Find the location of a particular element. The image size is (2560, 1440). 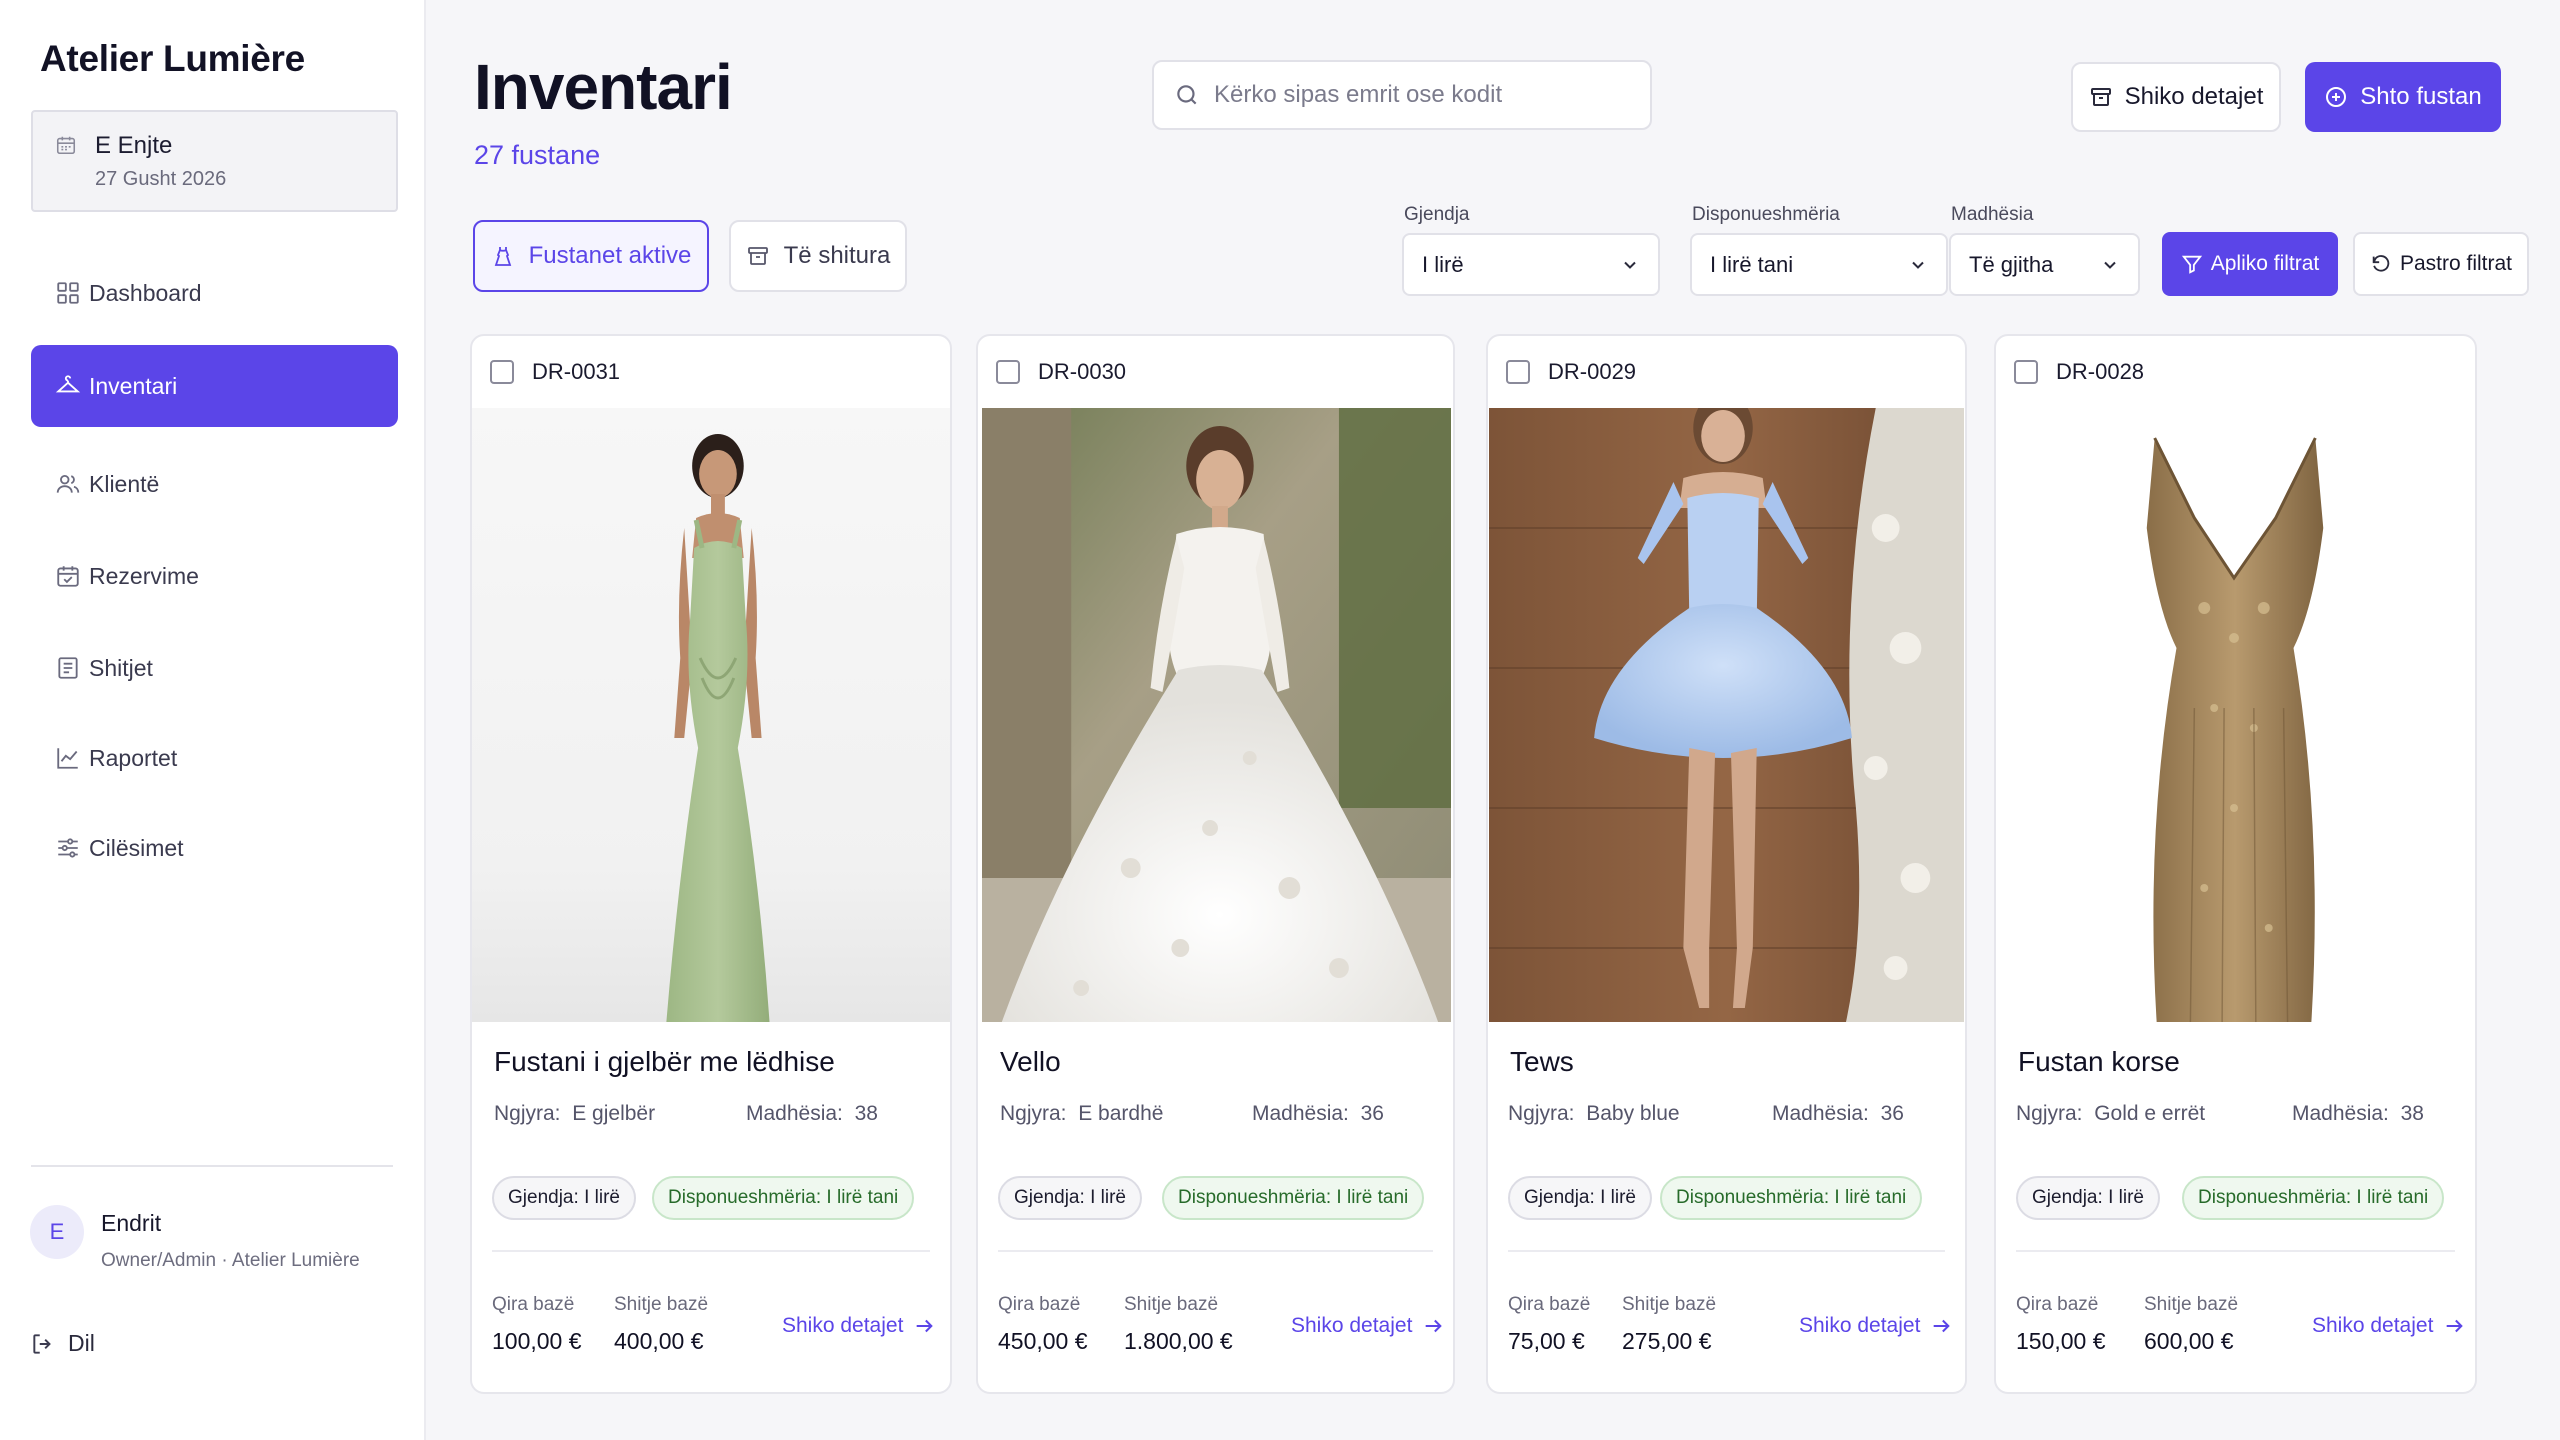

tab-active-dresses: Fustanet aktive is located at coordinates (591, 256).